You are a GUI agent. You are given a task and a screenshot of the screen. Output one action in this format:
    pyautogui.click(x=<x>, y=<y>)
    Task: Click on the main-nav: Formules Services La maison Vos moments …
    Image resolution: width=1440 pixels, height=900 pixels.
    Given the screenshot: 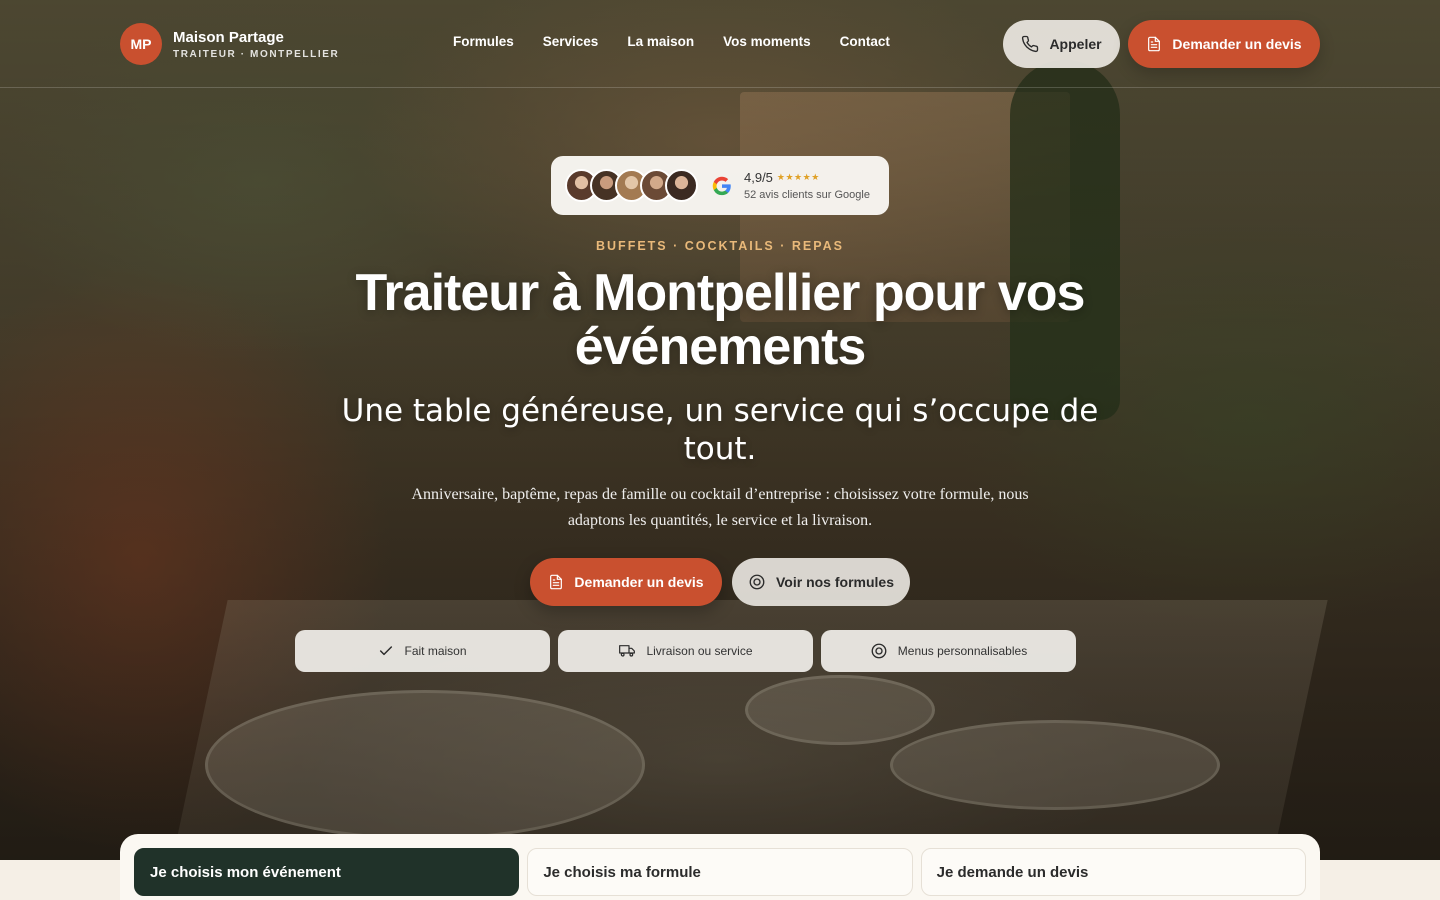 What is the action you would take?
    pyautogui.click(x=671, y=41)
    